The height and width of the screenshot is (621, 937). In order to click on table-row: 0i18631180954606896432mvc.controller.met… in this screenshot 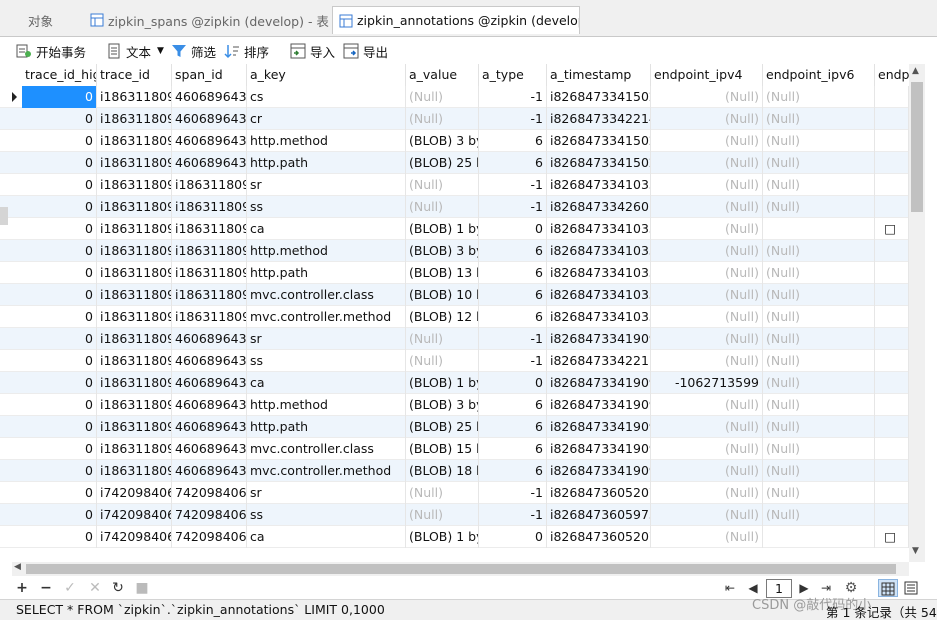, I will do `click(454, 471)`.